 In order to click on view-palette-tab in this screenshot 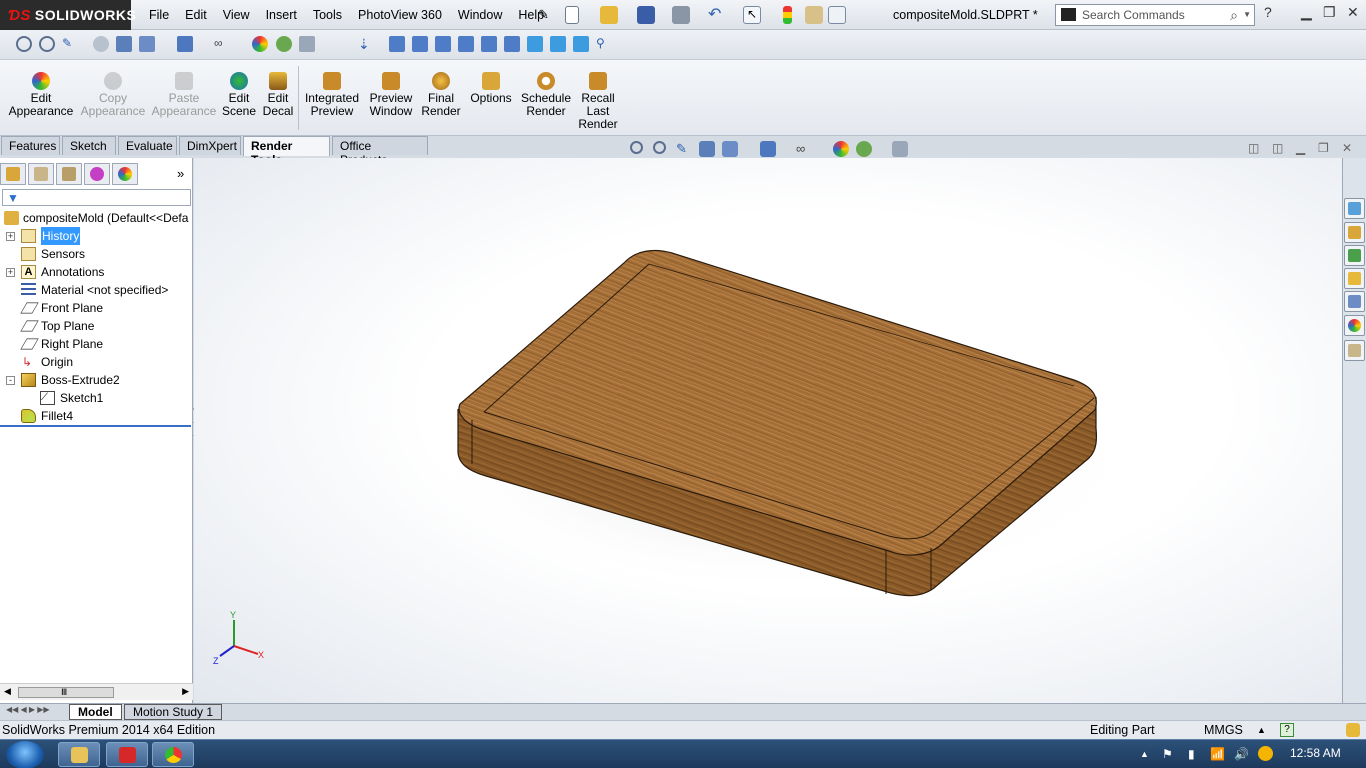, I will do `click(1354, 301)`.